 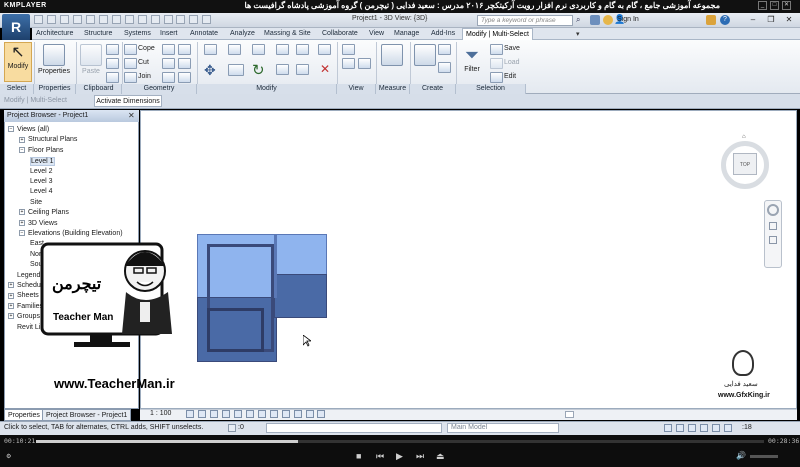 What do you see at coordinates (711, 20) in the screenshot?
I see `exchange-apps-icon` at bounding box center [711, 20].